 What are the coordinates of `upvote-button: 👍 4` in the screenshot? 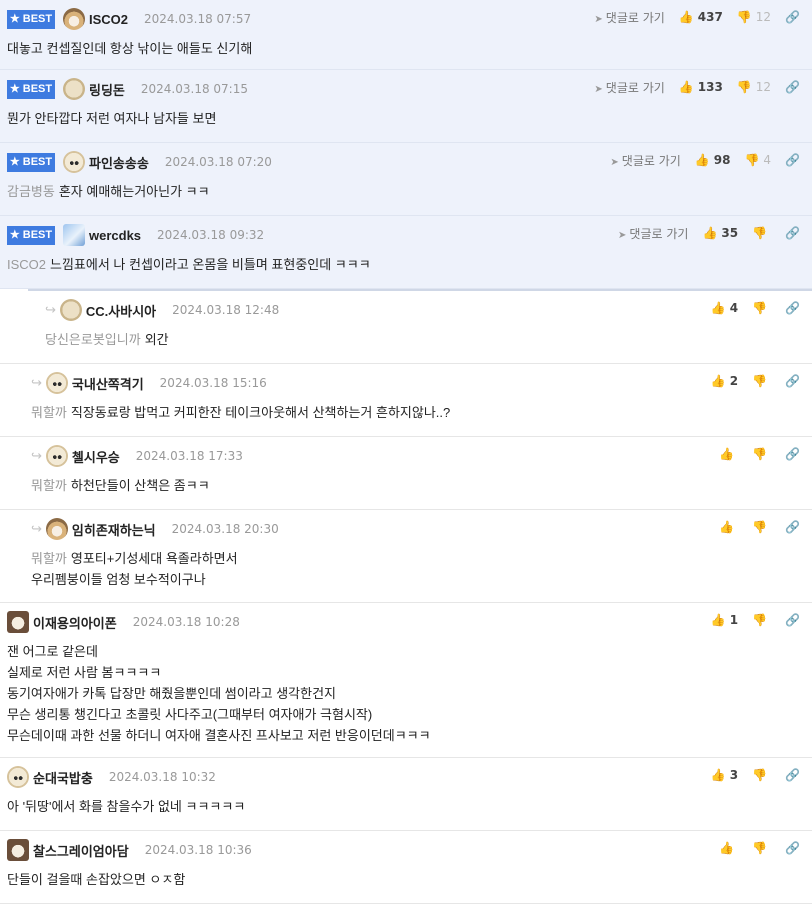 It's located at (724, 308).